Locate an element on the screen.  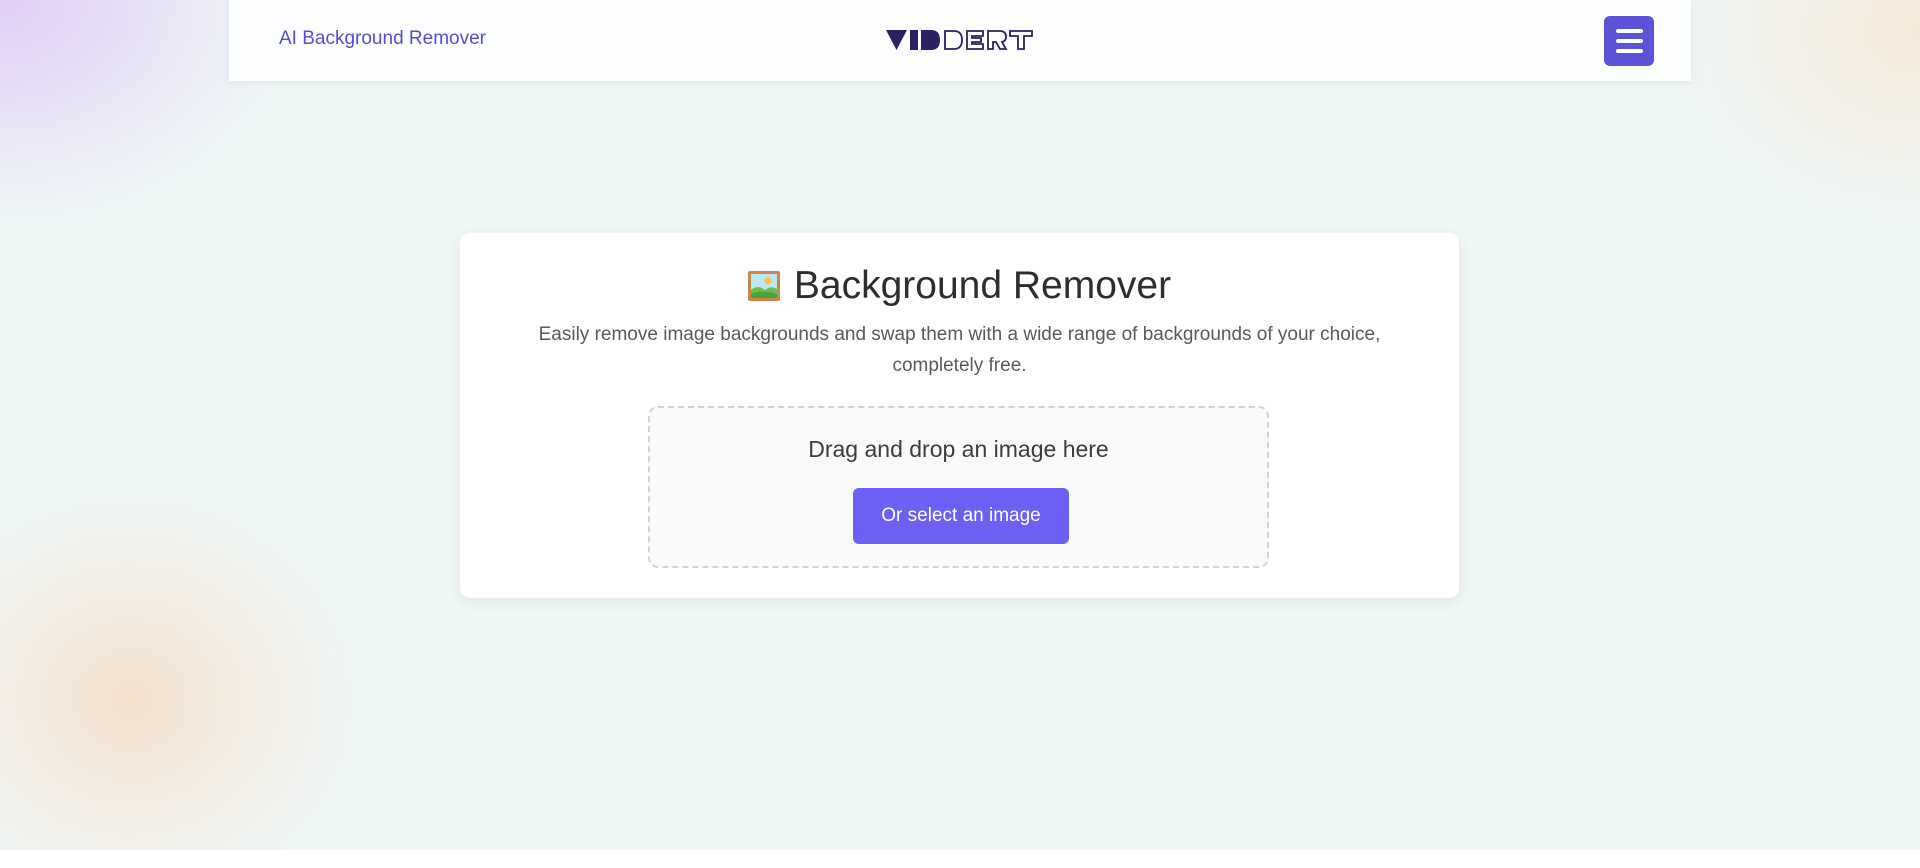
framed-picture-icon is located at coordinates (763, 286).